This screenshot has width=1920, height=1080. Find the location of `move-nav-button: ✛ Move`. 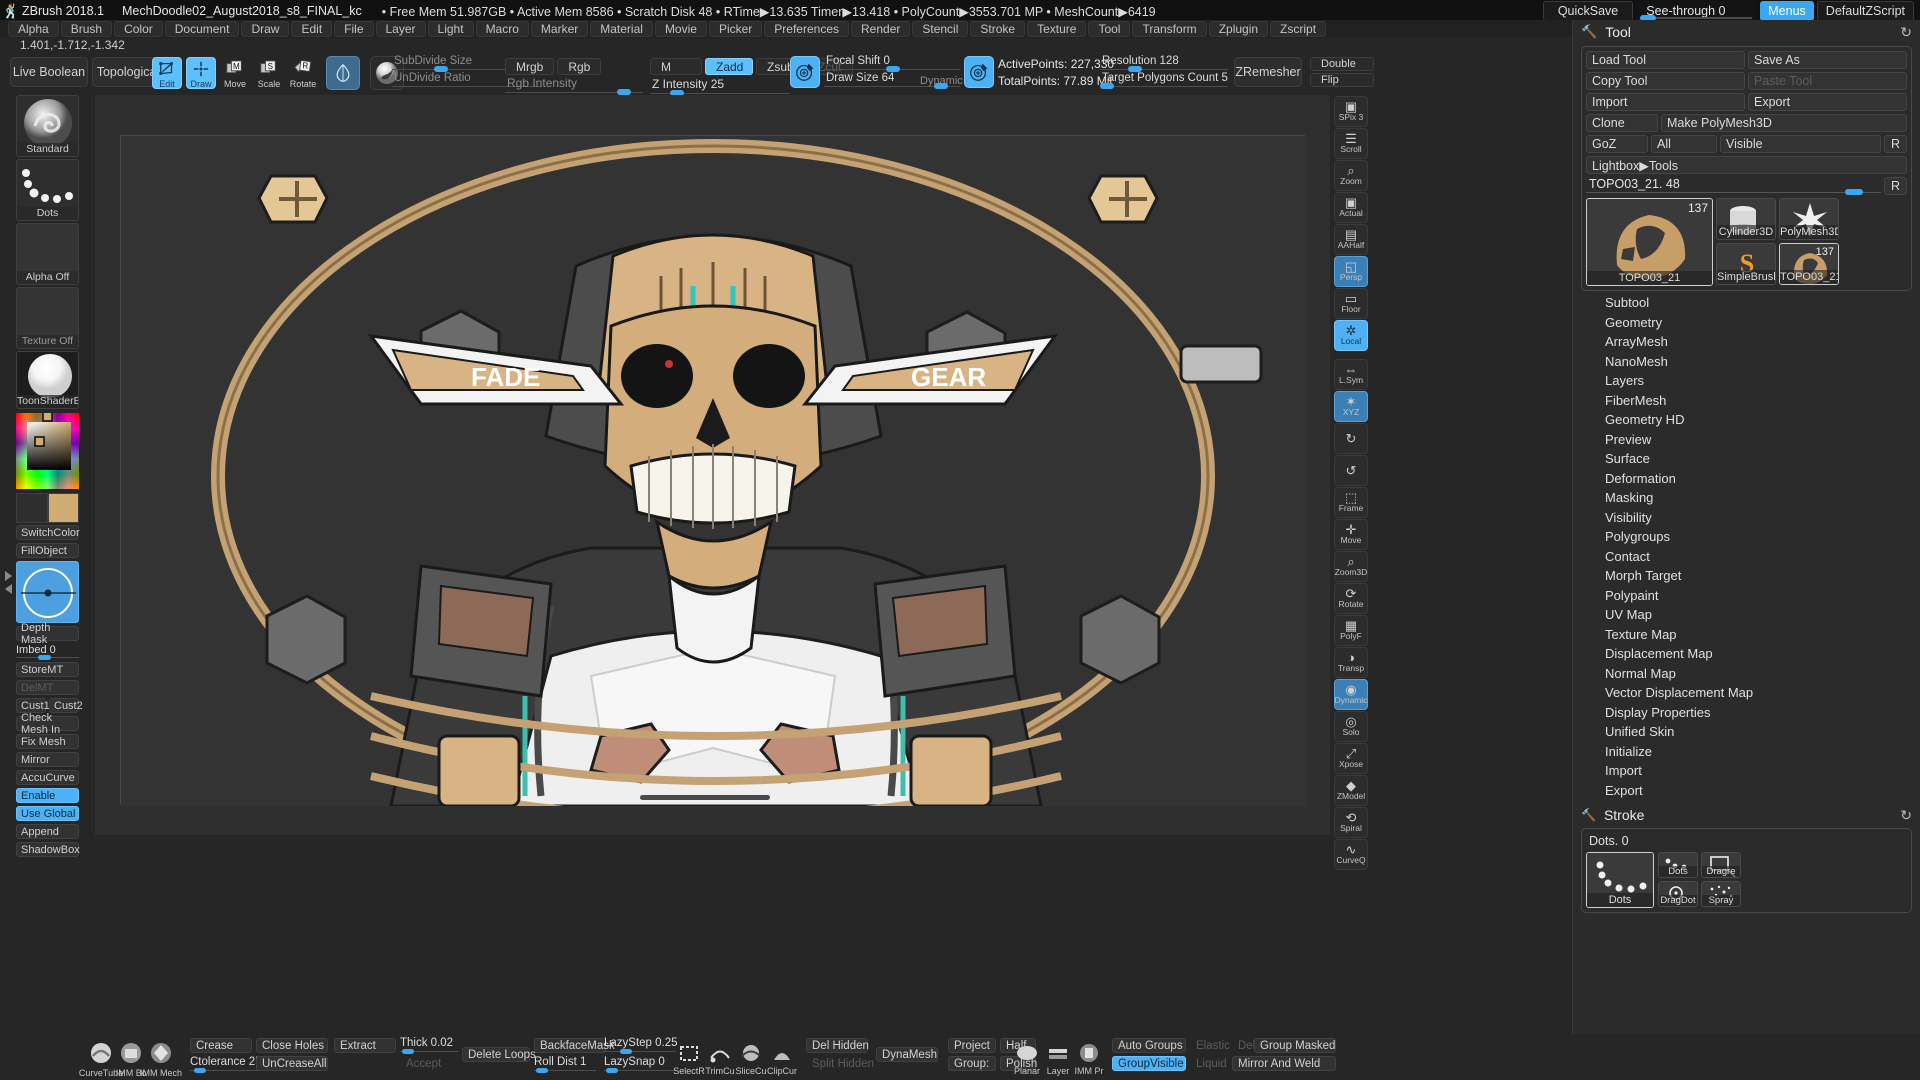

move-nav-button: ✛ Move is located at coordinates (1351, 534).